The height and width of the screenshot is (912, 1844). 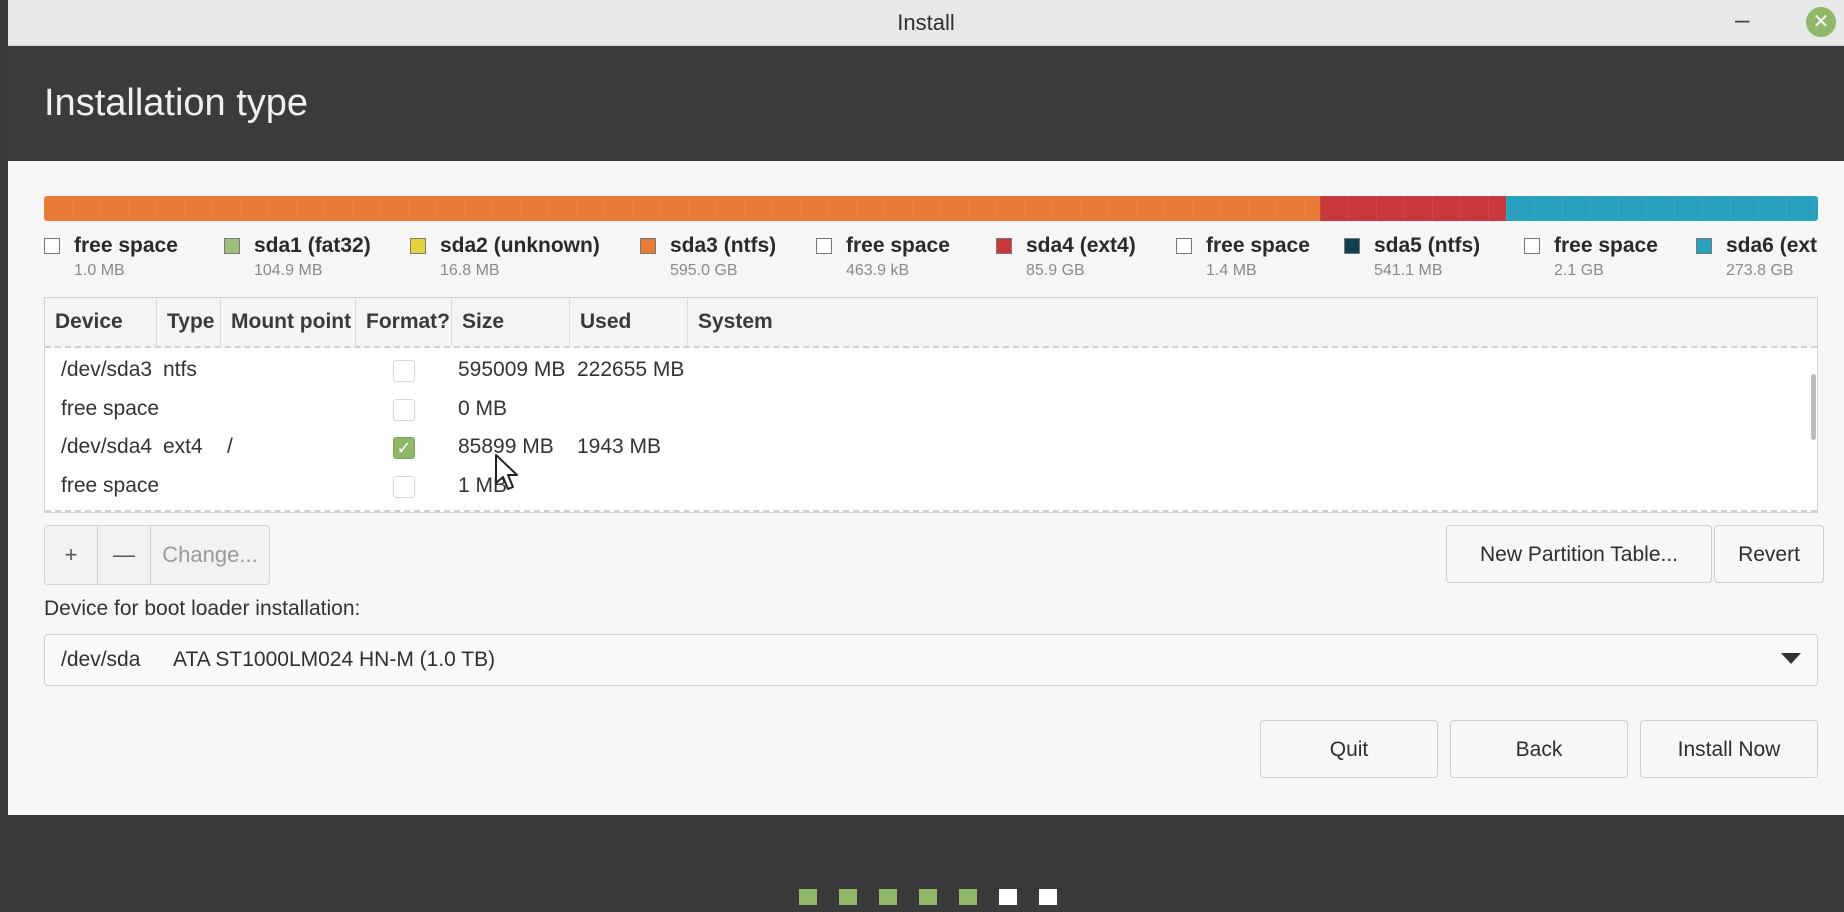 I want to click on close-icon: ✕, so click(x=1821, y=22).